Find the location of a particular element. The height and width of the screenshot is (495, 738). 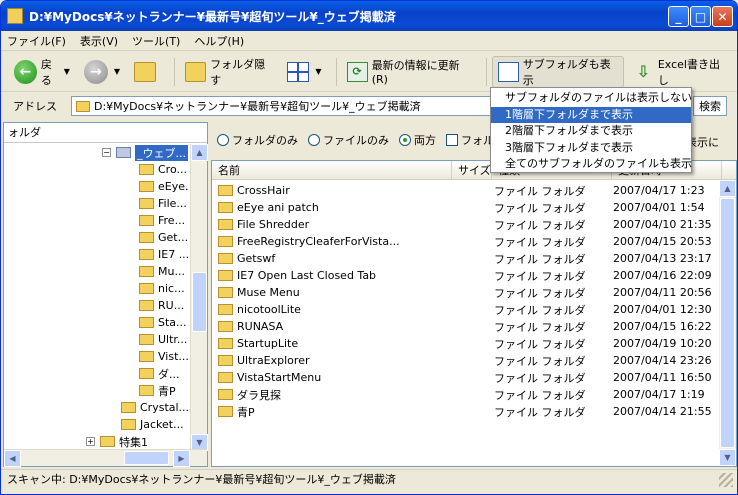

minimize-button: _ is located at coordinates (678, 16).